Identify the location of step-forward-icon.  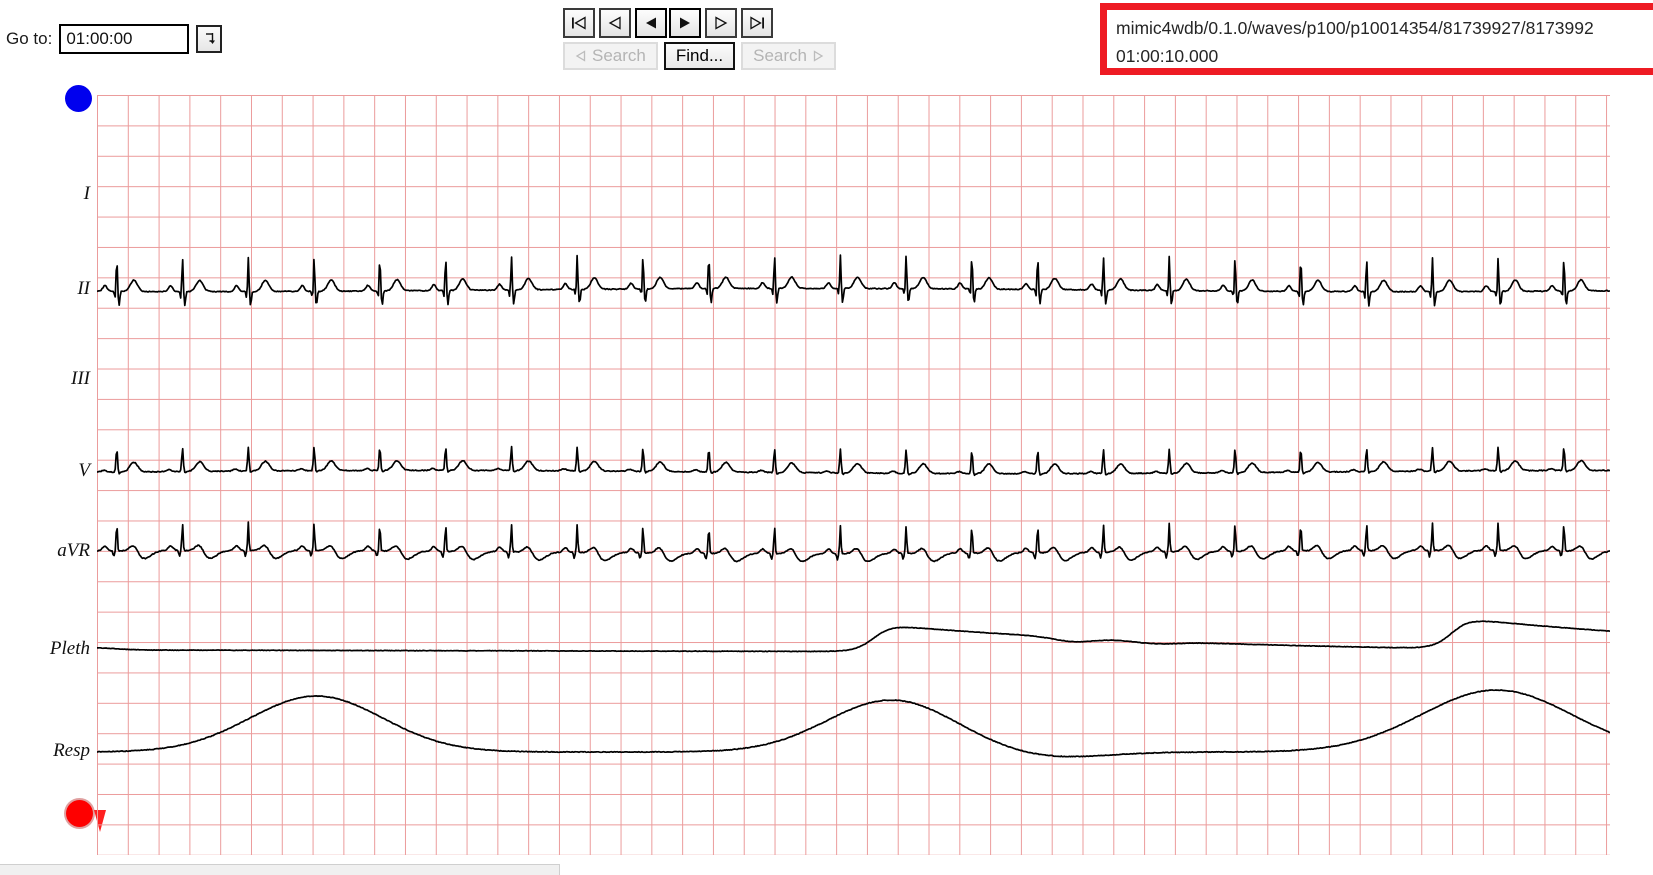
(721, 23).